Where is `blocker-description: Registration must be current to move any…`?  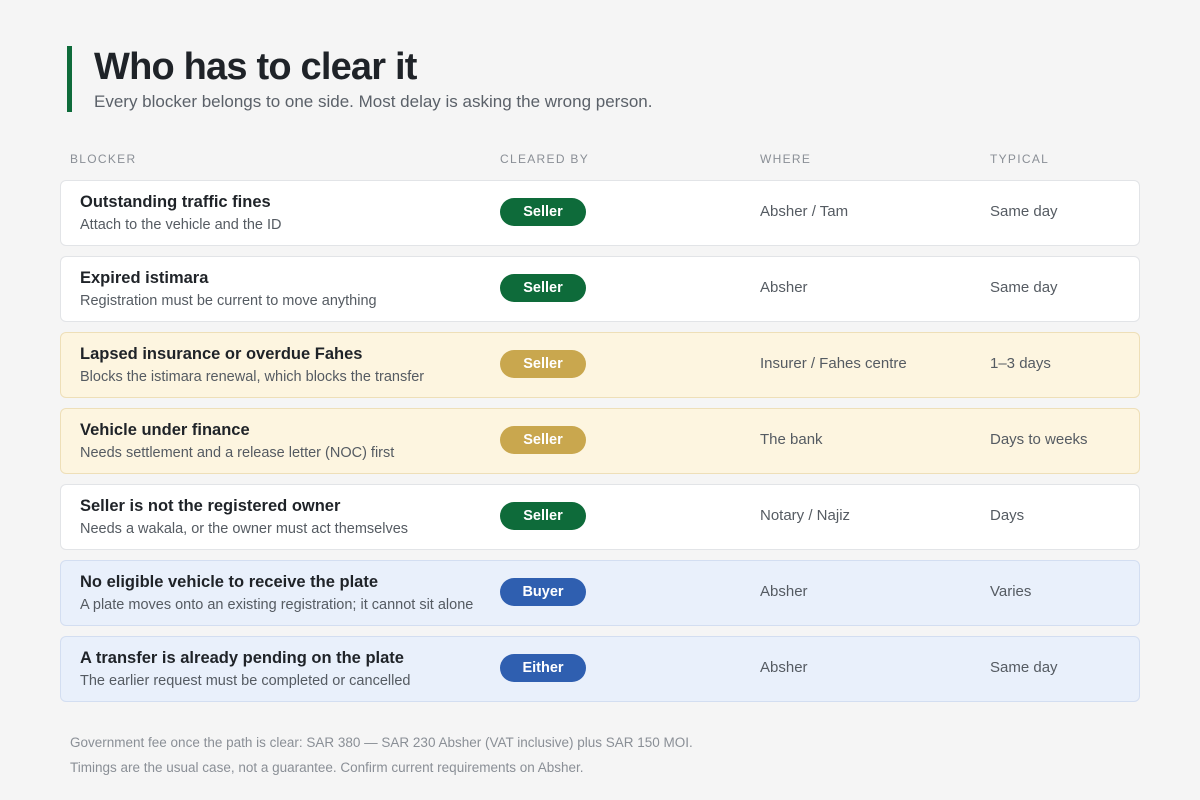
blocker-description: Registration must be current to move any… is located at coordinates (228, 301).